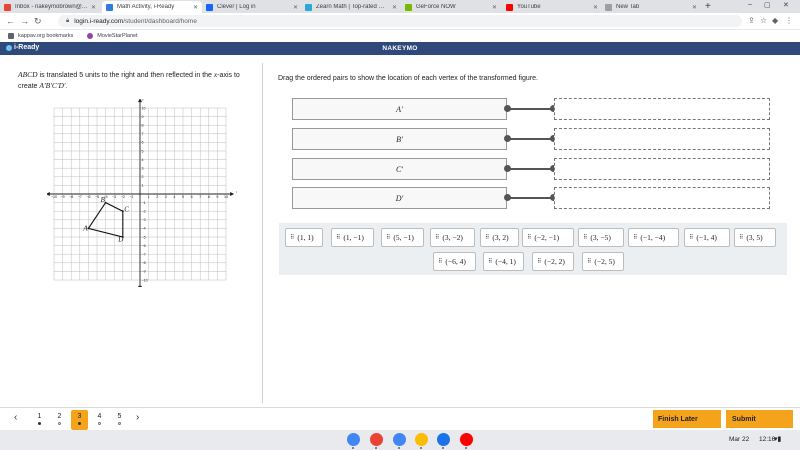  What do you see at coordinates (308, 7) in the screenshot?
I see `zearn-icon` at bounding box center [308, 7].